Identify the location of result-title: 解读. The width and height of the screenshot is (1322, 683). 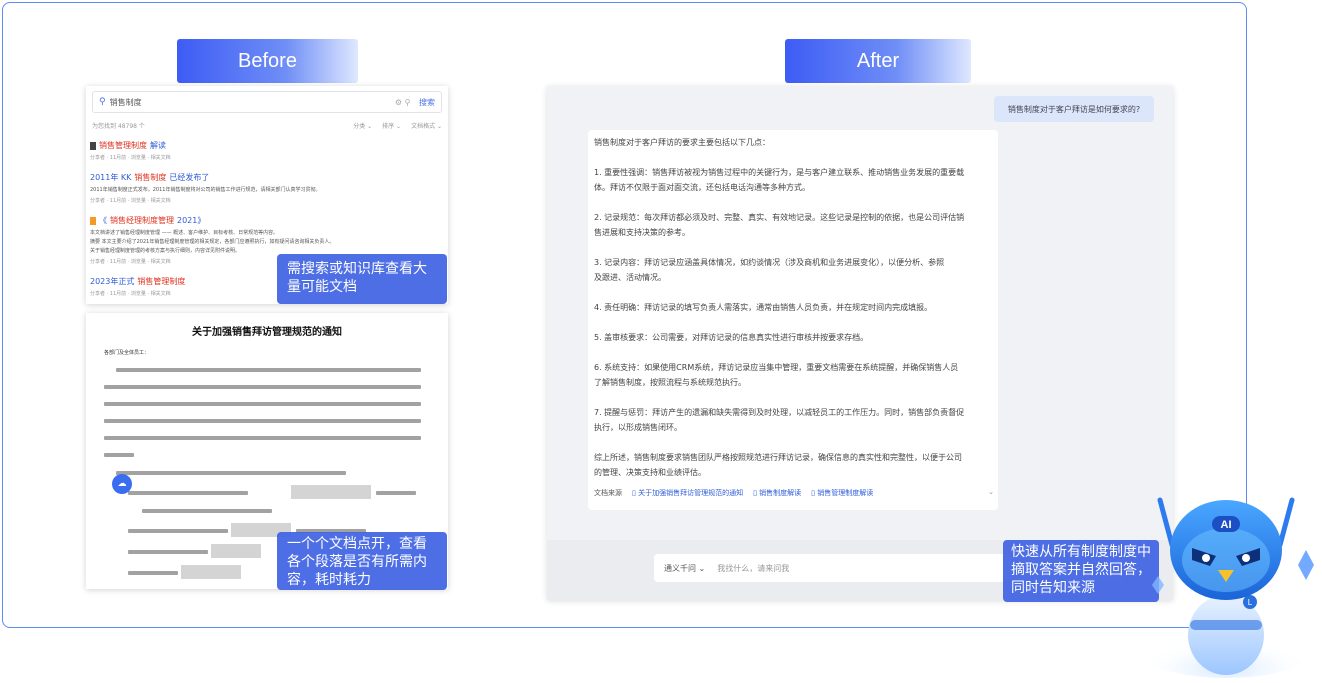
(158, 145).